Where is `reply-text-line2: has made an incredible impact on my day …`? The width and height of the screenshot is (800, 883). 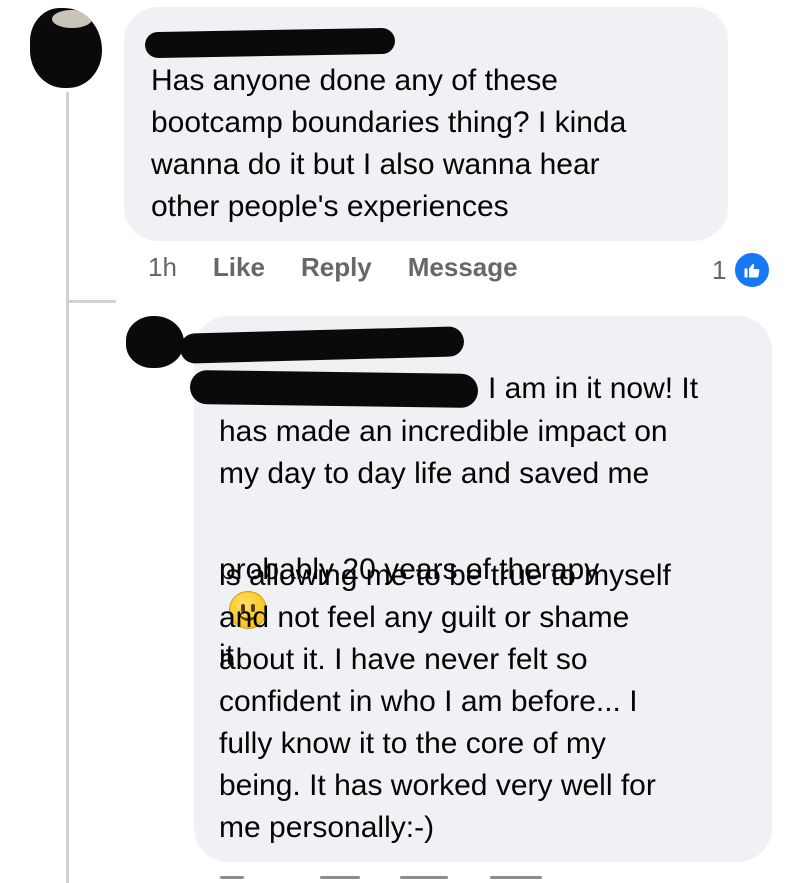 reply-text-line2: has made an incredible impact on my day … is located at coordinates (443, 452).